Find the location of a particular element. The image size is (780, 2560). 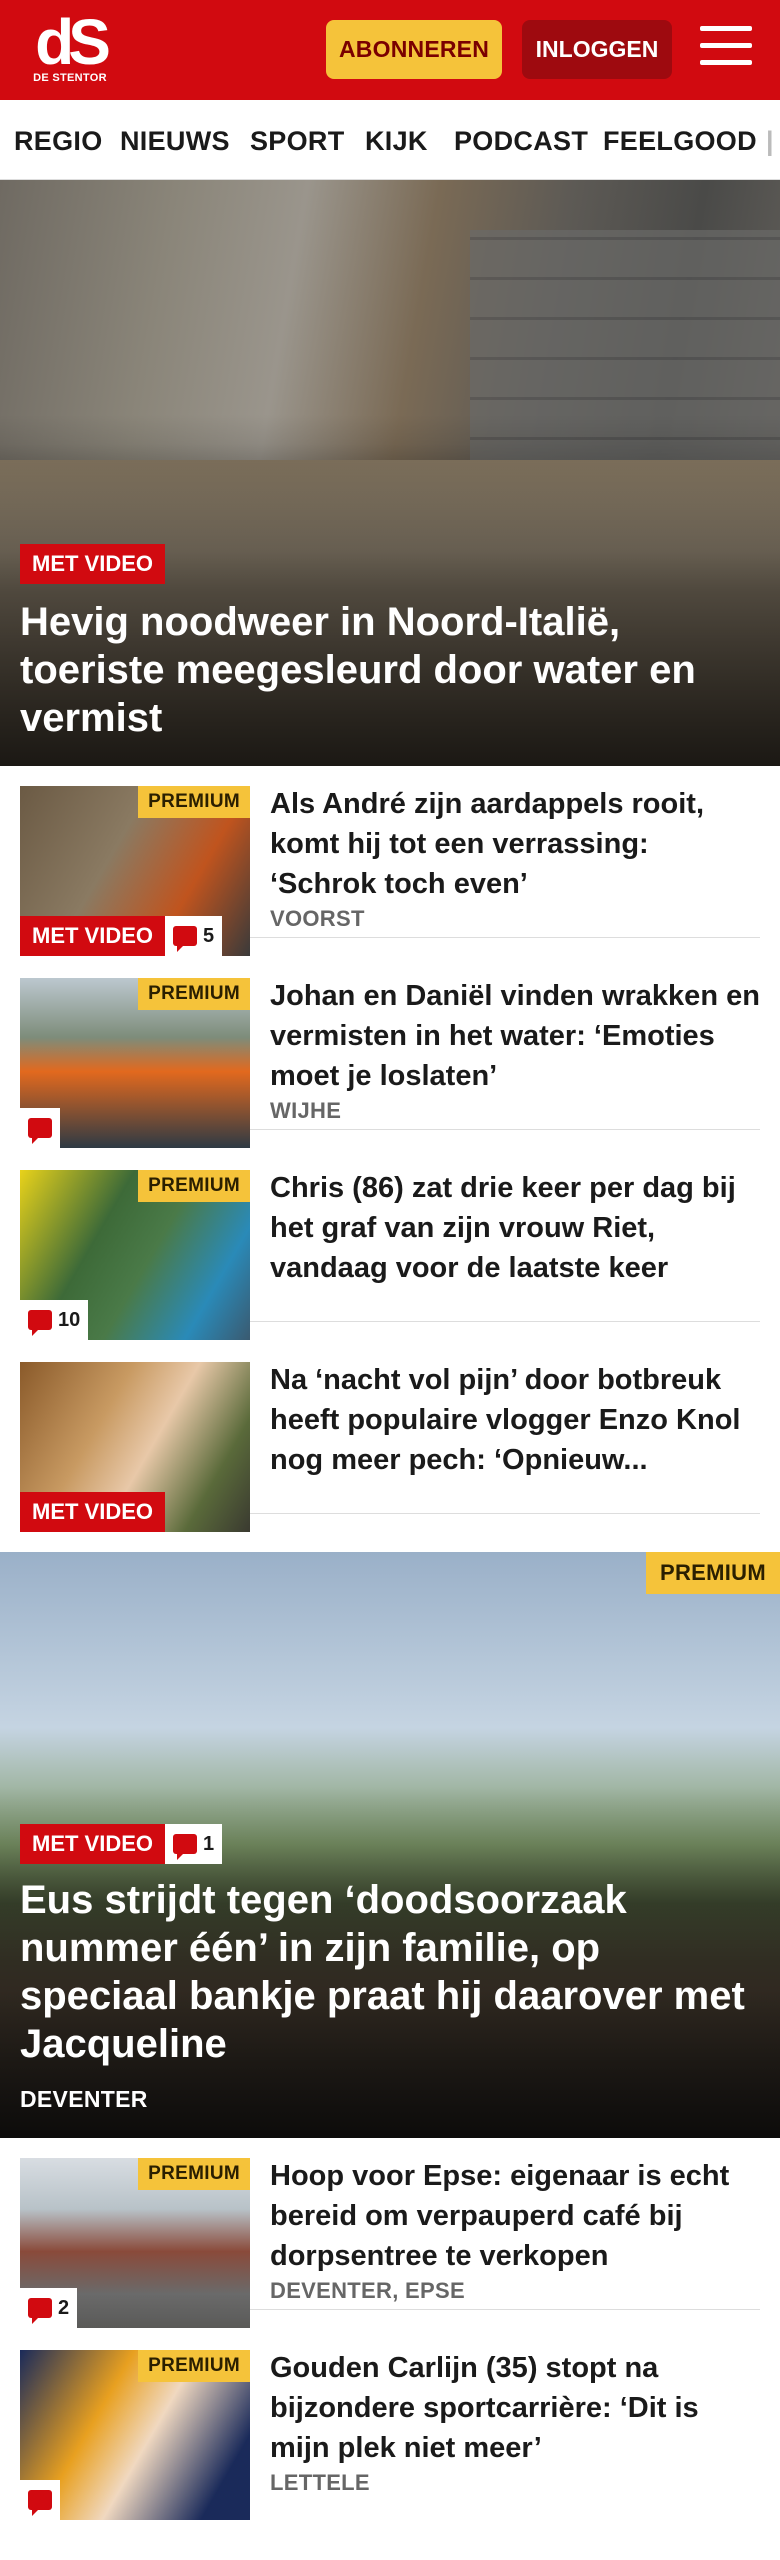

nav-scroll-hint: | is located at coordinates (770, 141).